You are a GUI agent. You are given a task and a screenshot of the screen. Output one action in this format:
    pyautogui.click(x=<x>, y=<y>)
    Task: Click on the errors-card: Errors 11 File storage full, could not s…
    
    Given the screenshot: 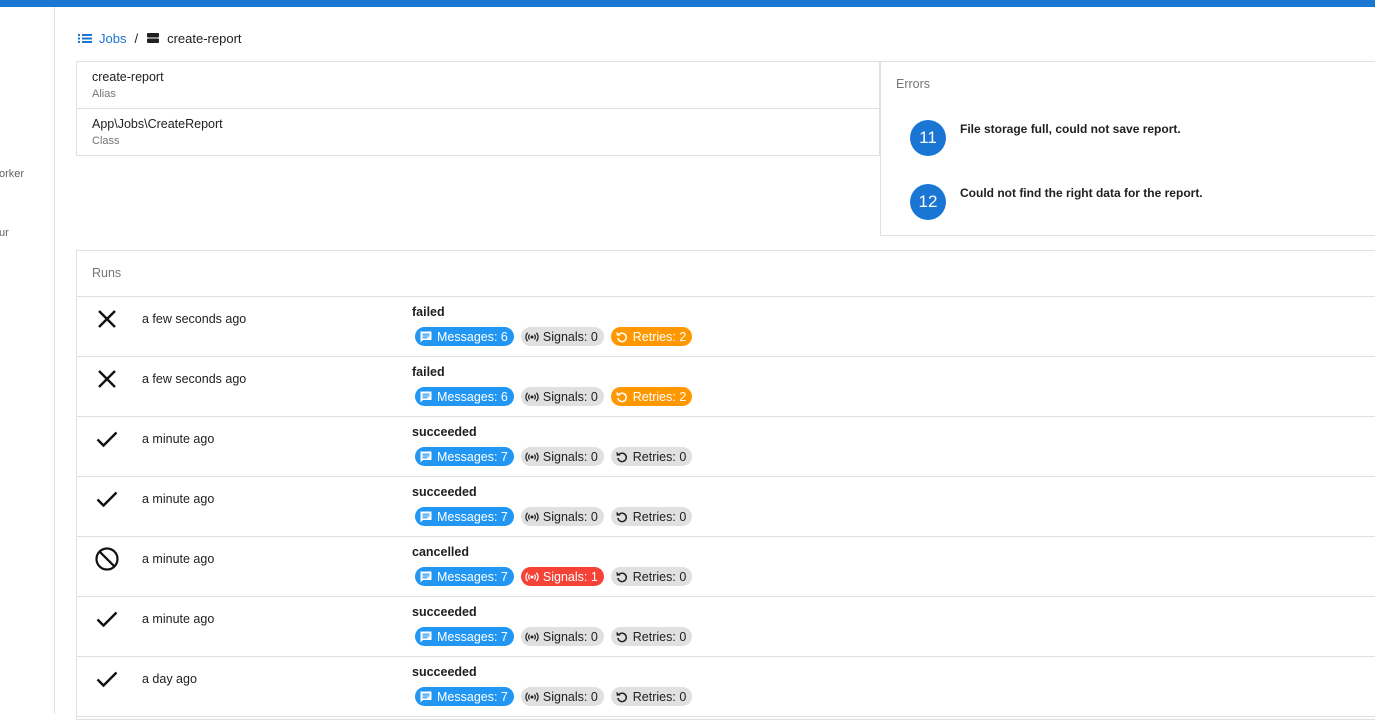 What is the action you would take?
    pyautogui.click(x=1127, y=148)
    